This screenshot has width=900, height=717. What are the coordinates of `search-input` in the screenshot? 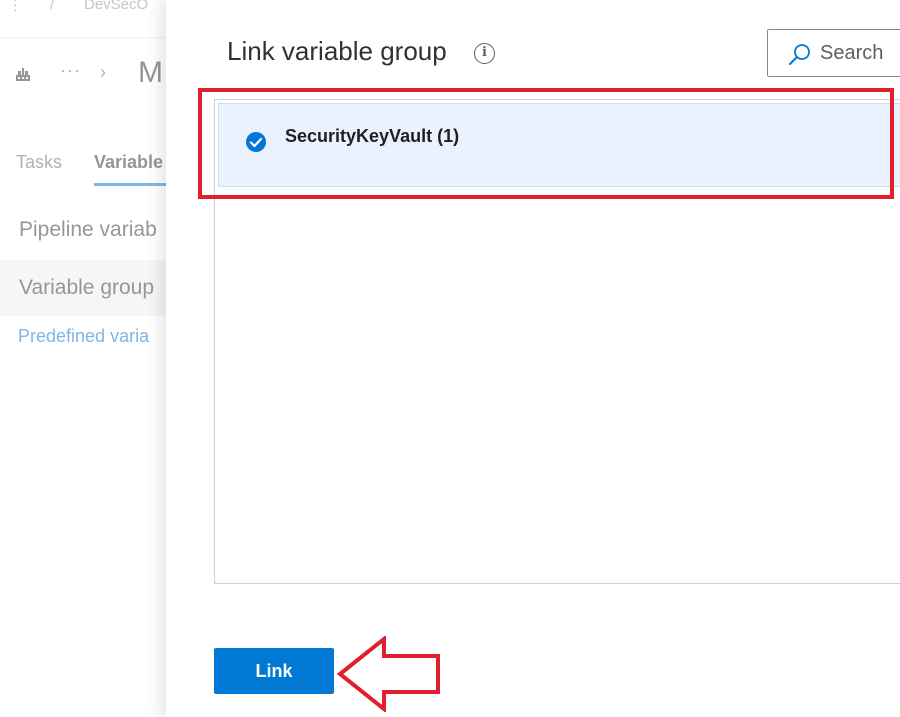 It's located at (860, 53).